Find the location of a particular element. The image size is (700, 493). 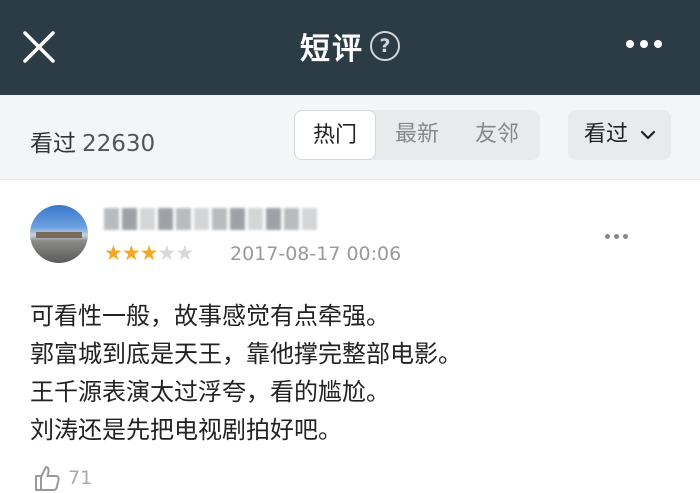

page-title: 短评 is located at coordinates (332, 49).